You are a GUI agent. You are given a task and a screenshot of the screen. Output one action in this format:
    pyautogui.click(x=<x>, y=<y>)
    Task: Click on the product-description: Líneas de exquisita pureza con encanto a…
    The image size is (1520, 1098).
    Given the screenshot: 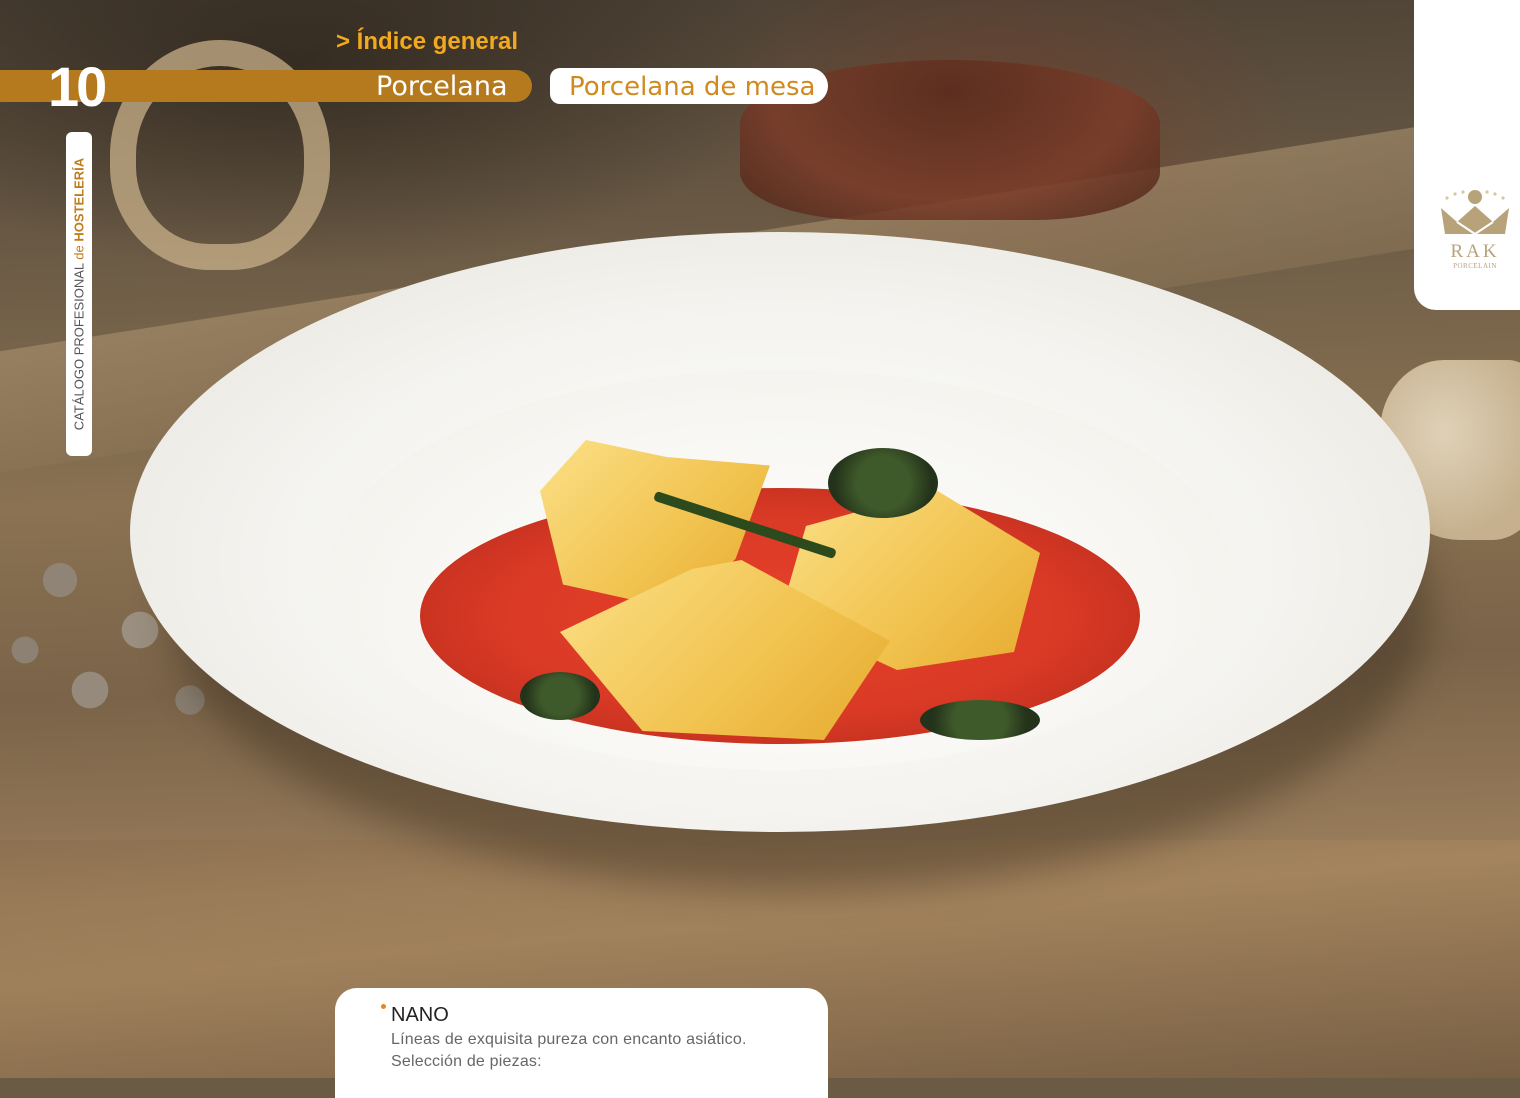 What is the action you would take?
    pyautogui.click(x=609, y=1051)
    